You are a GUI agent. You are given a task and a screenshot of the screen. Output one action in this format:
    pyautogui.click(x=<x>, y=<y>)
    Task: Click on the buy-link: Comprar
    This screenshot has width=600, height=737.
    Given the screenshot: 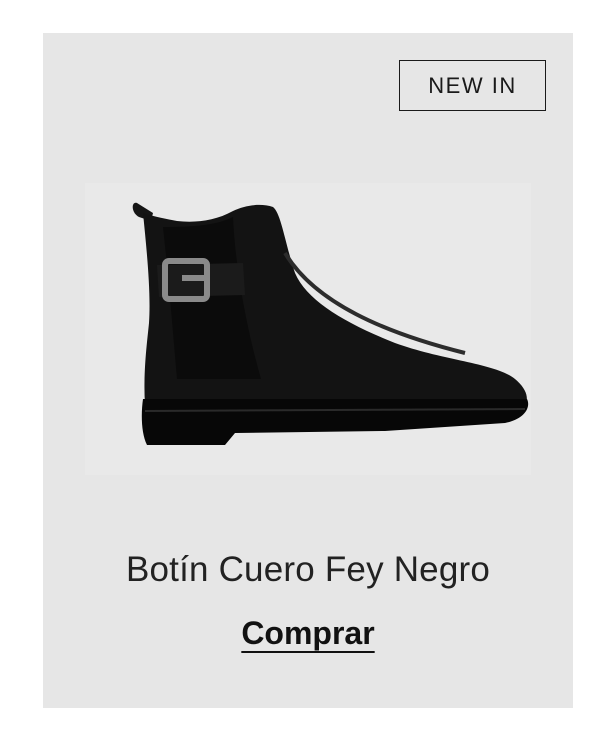 What is the action you would take?
    pyautogui.click(x=307, y=633)
    